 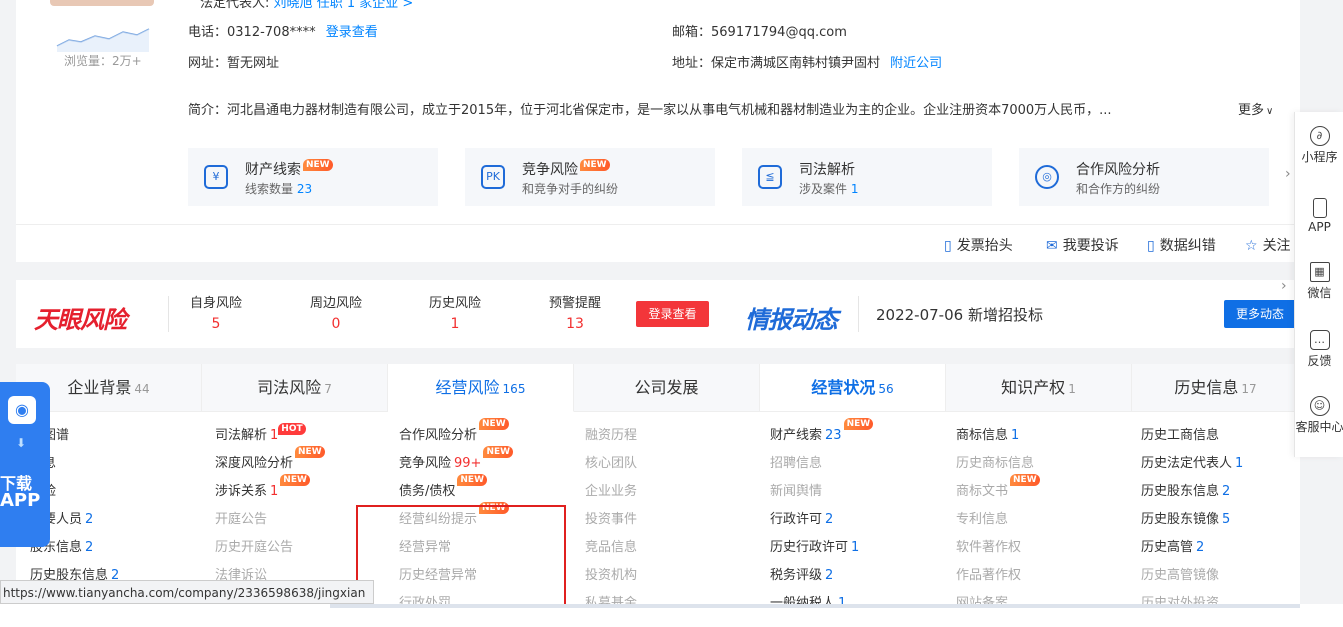 I want to click on tab-company-development: 公司发展, so click(x=667, y=388).